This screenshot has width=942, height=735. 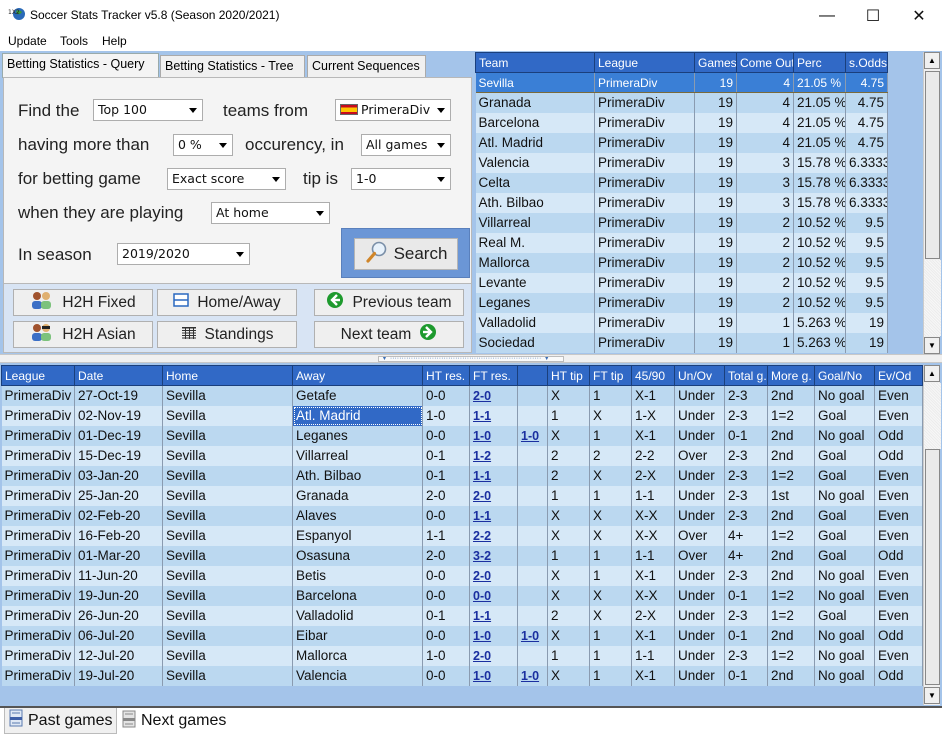 What do you see at coordinates (493, 555) in the screenshot?
I see `game-cell: 3-2` at bounding box center [493, 555].